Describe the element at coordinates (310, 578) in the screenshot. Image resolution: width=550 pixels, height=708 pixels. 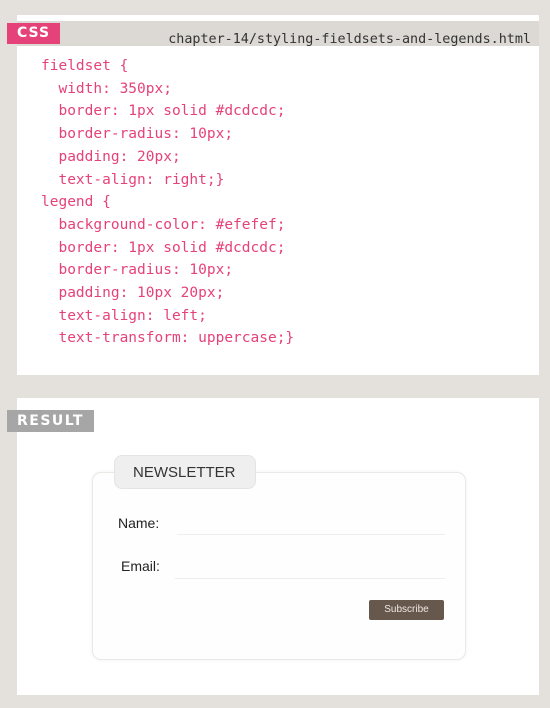
I see `email-input` at that location.